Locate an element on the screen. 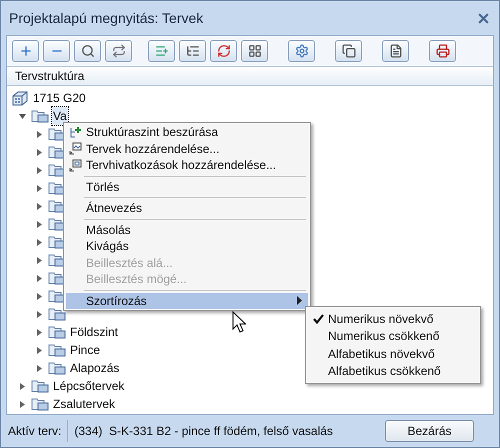 The width and height of the screenshot is (500, 448). tree-item-label: Pince is located at coordinates (85, 350).